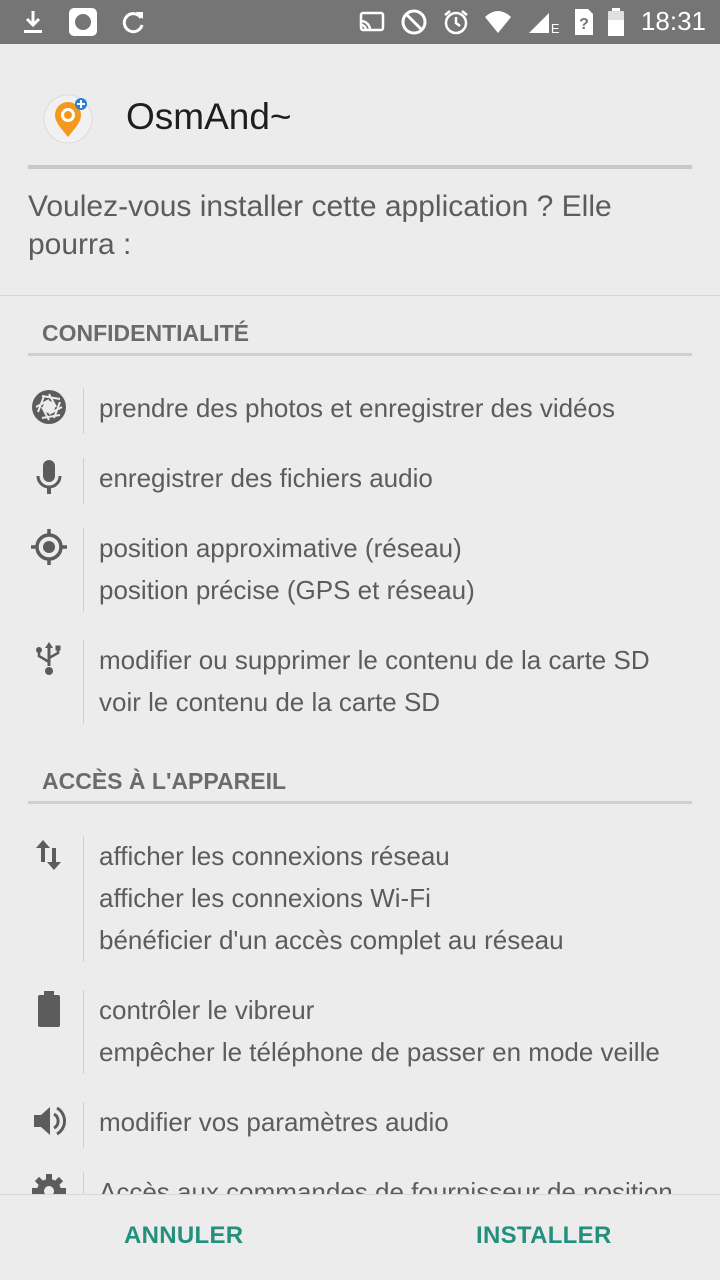  I want to click on section-title: CONFIDENTIALITÉ, so click(145, 333).